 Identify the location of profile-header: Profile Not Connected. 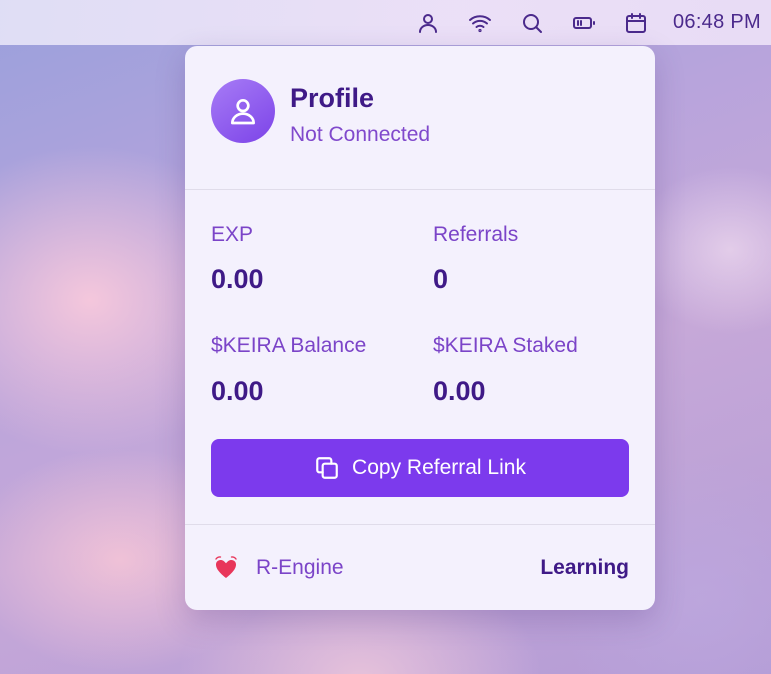
(420, 118).